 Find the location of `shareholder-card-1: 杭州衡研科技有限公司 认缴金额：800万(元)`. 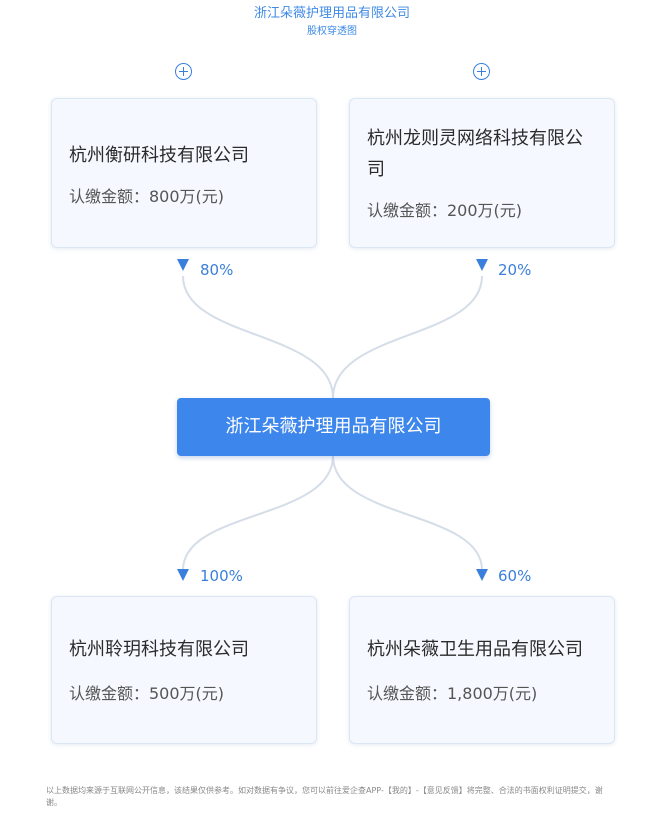

shareholder-card-1: 杭州衡研科技有限公司 认缴金额：800万(元) is located at coordinates (184, 173).